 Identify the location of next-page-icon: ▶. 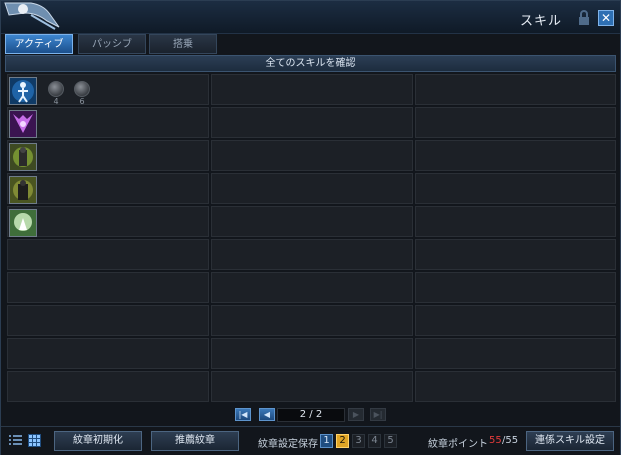
(356, 414).